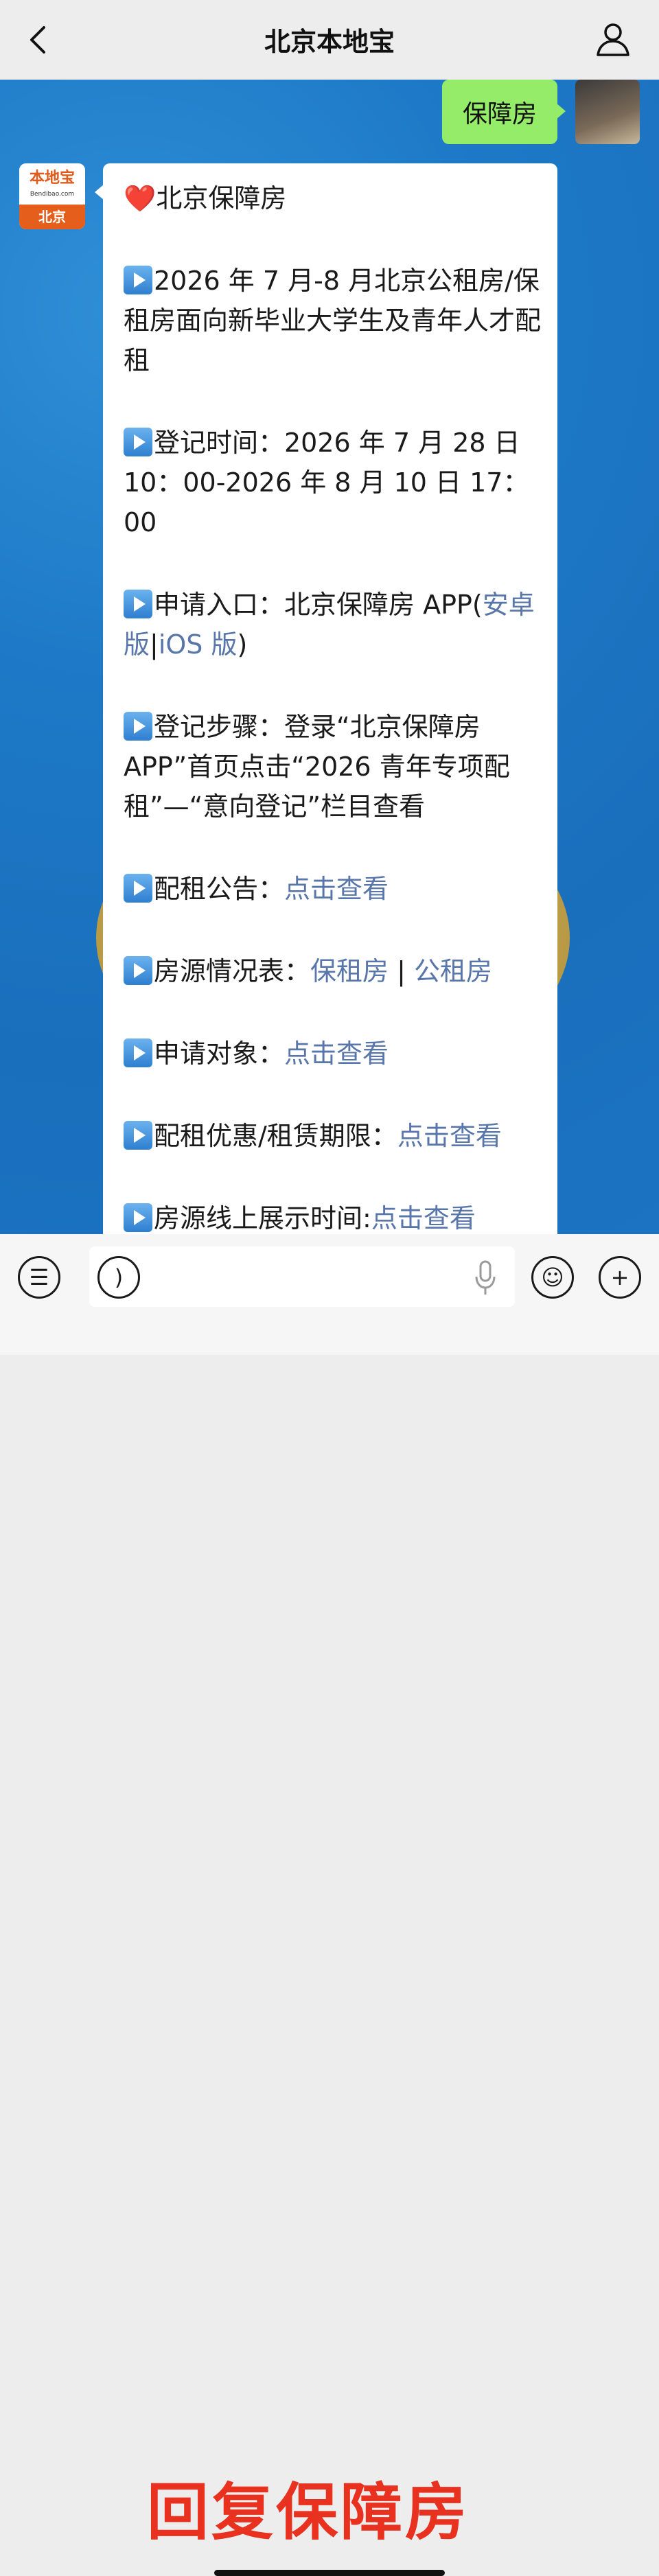  What do you see at coordinates (52, 184) in the screenshot?
I see `avatar-logo-text: 本地宝` at bounding box center [52, 184].